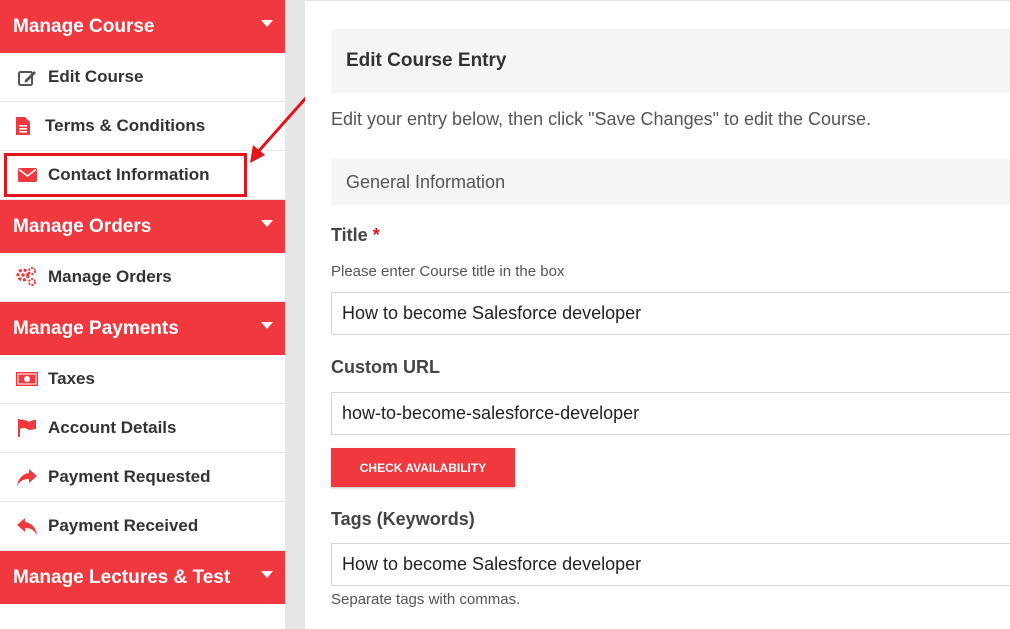  I want to click on sidebar-item-label: Manage Orders, so click(110, 276).